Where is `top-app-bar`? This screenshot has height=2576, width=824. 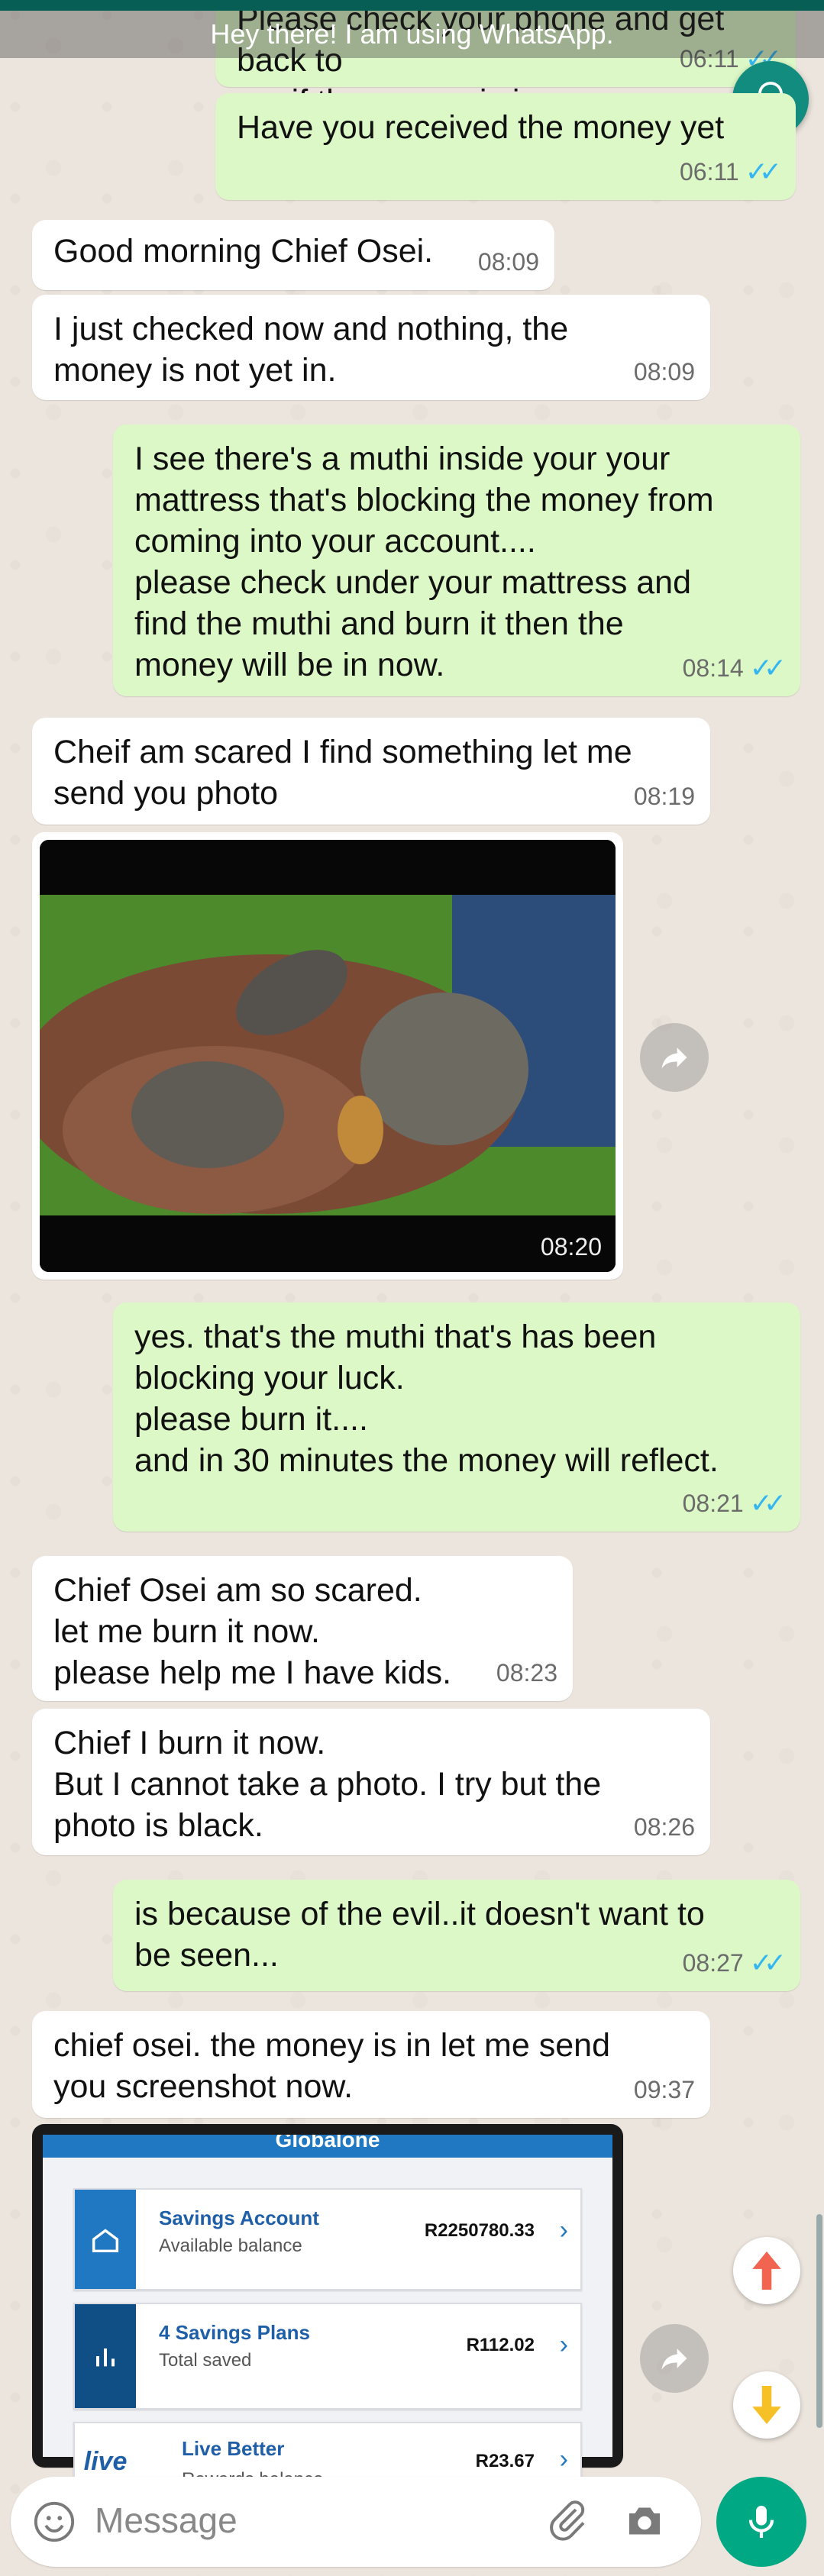 top-app-bar is located at coordinates (412, 5).